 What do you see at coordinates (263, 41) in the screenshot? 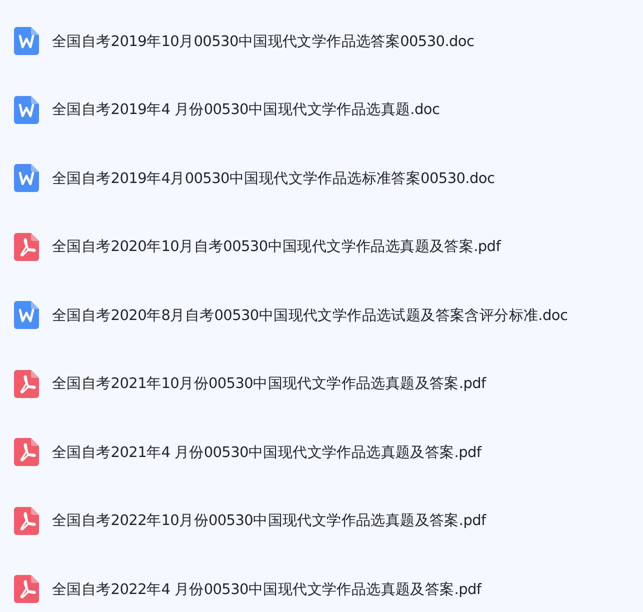
I see `file-name: 全国自考2019年10月00530中国现代文学作品选答案00530.doc` at bounding box center [263, 41].